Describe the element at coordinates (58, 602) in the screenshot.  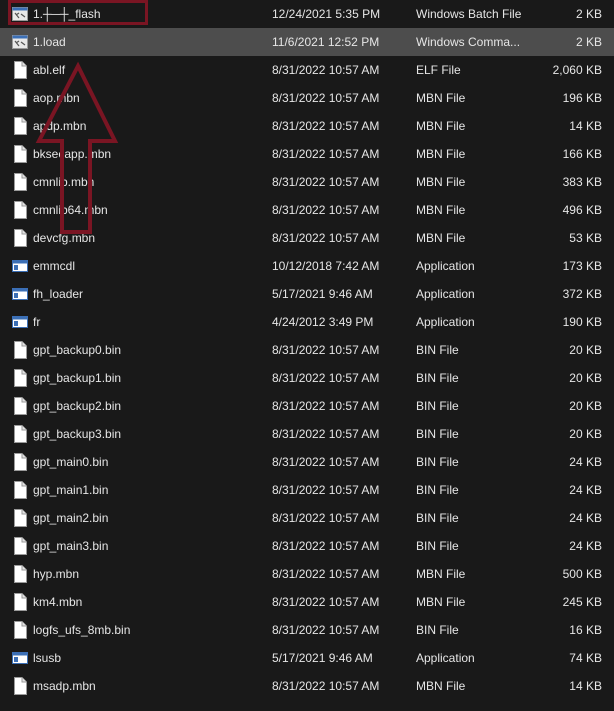
I see `file-name: km4.mbn` at that location.